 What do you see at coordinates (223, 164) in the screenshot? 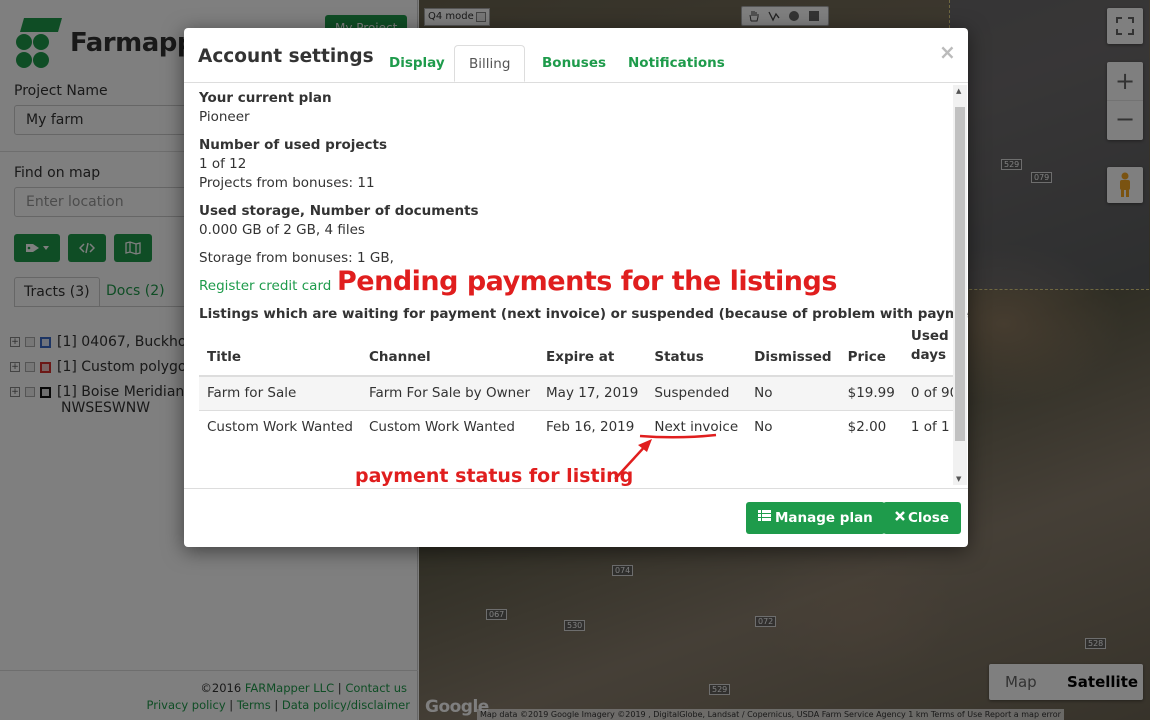
I see `used-projects-value: 1 of 12` at bounding box center [223, 164].